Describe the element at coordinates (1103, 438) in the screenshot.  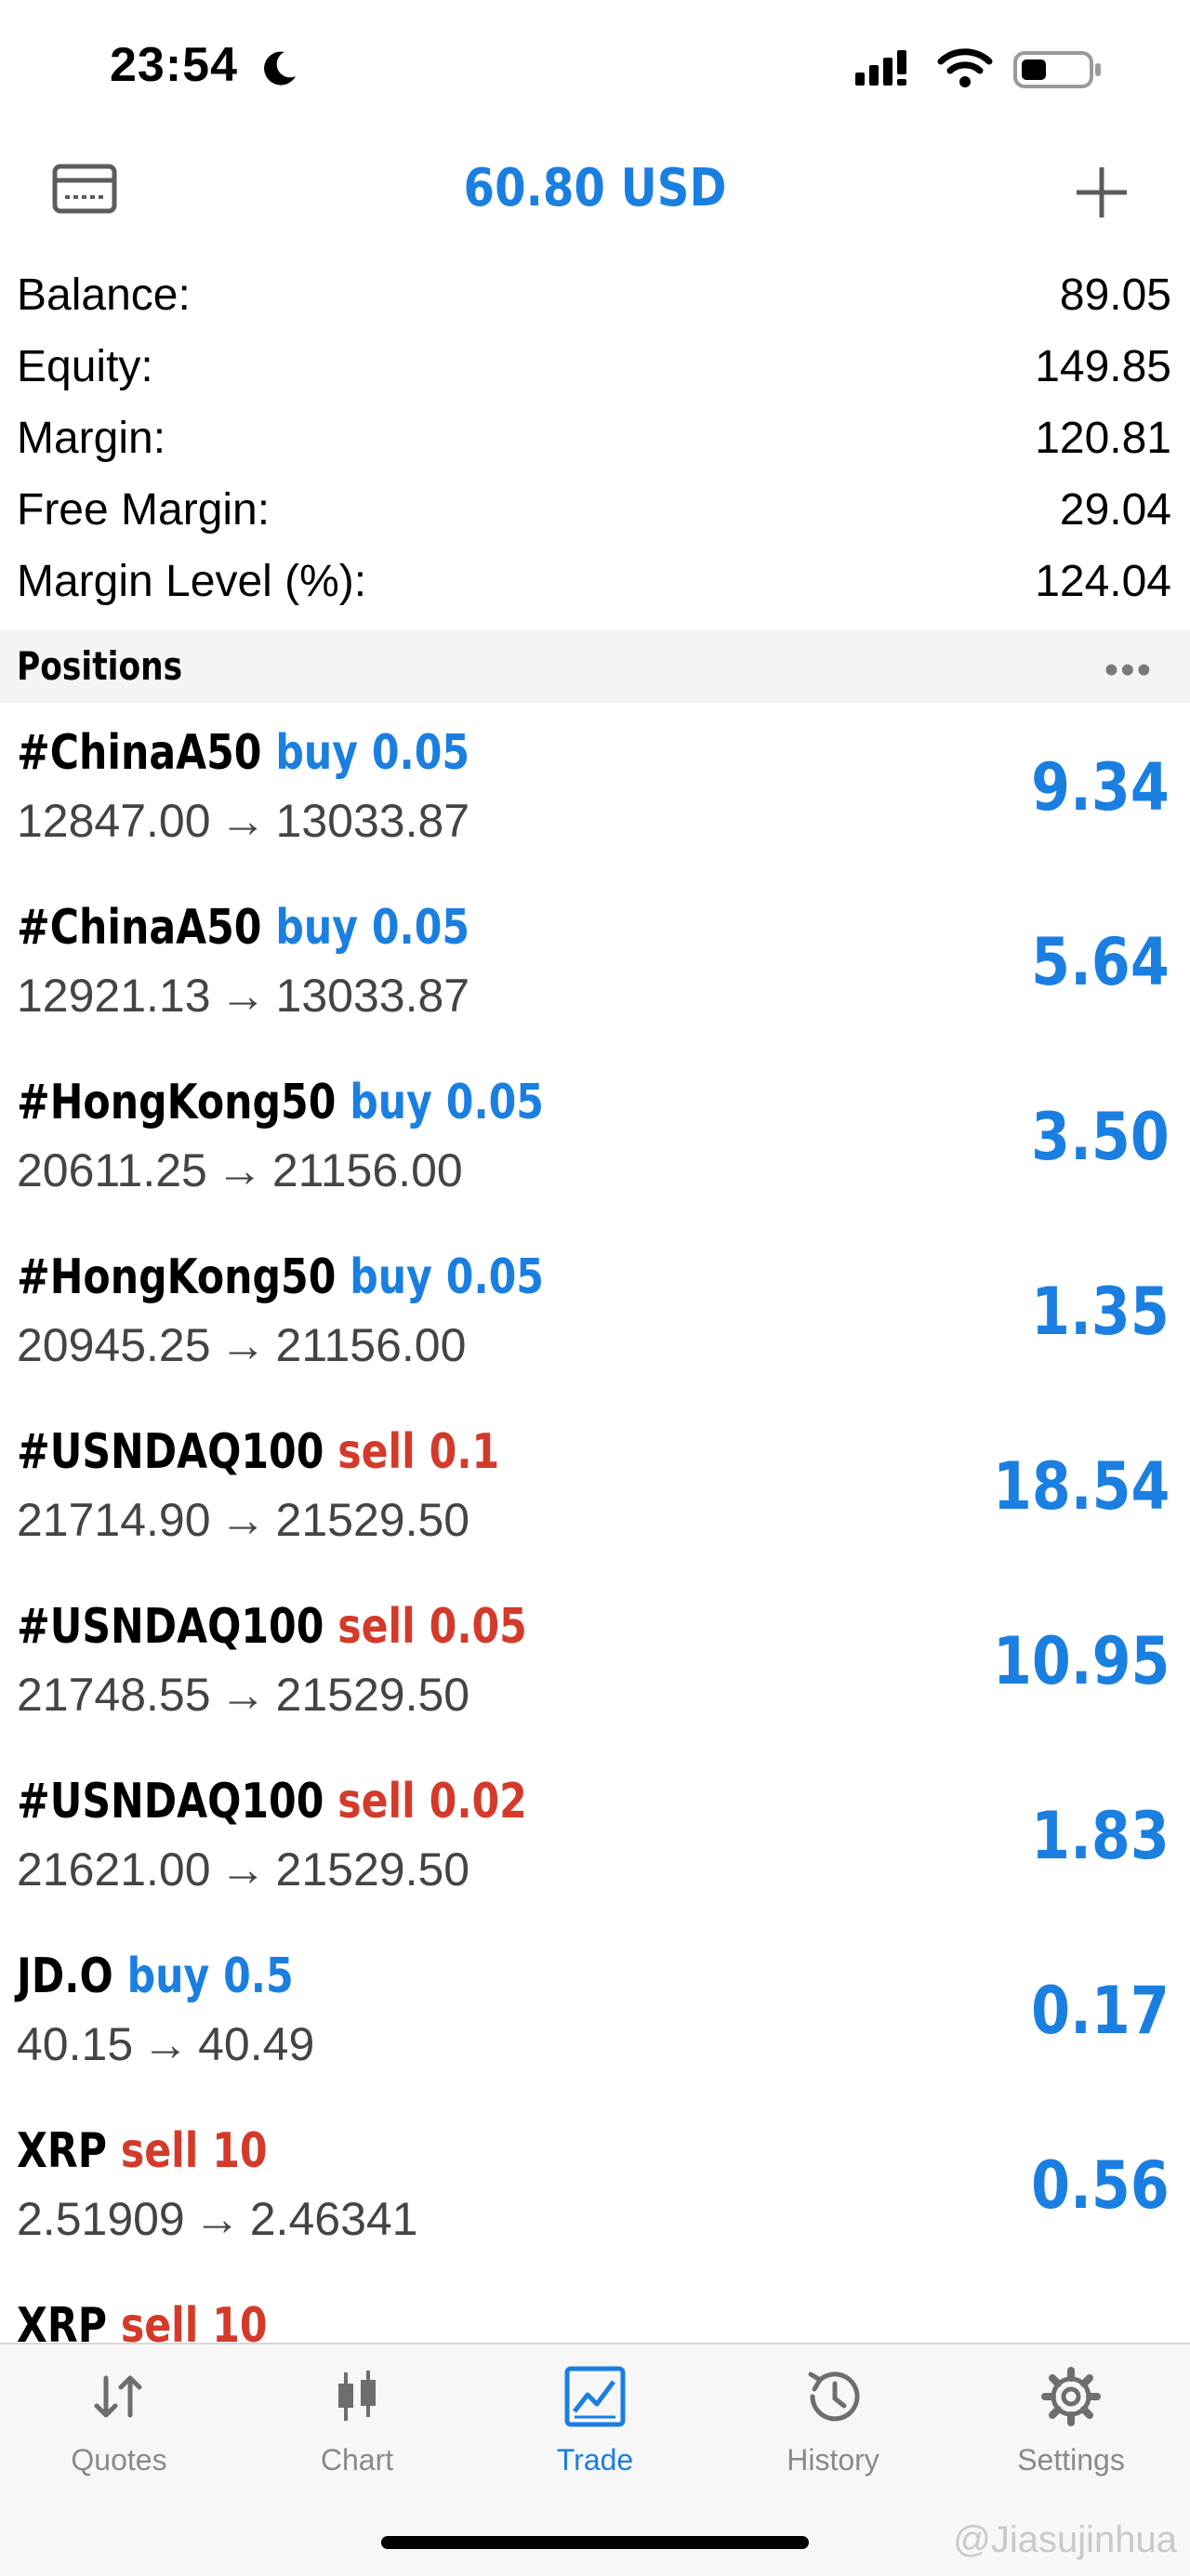
I see `summary-value: 120.81` at that location.